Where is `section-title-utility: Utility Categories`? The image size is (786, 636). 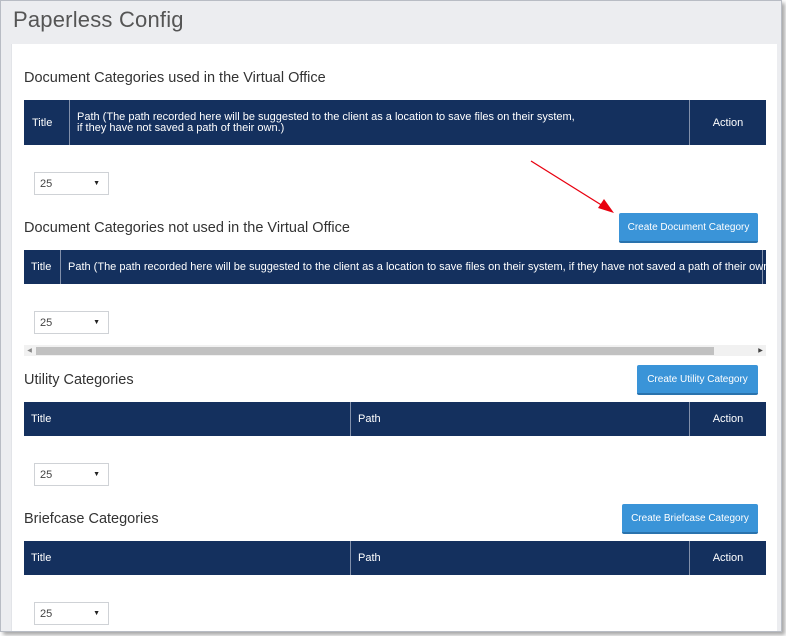
section-title-utility: Utility Categories is located at coordinates (79, 380).